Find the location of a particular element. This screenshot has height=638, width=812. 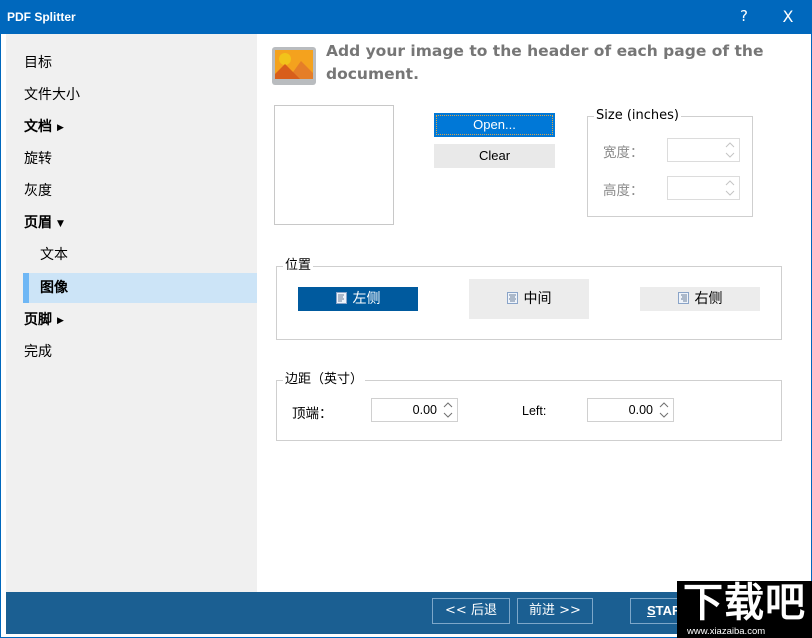

height-label: 高度： is located at coordinates (623, 191).